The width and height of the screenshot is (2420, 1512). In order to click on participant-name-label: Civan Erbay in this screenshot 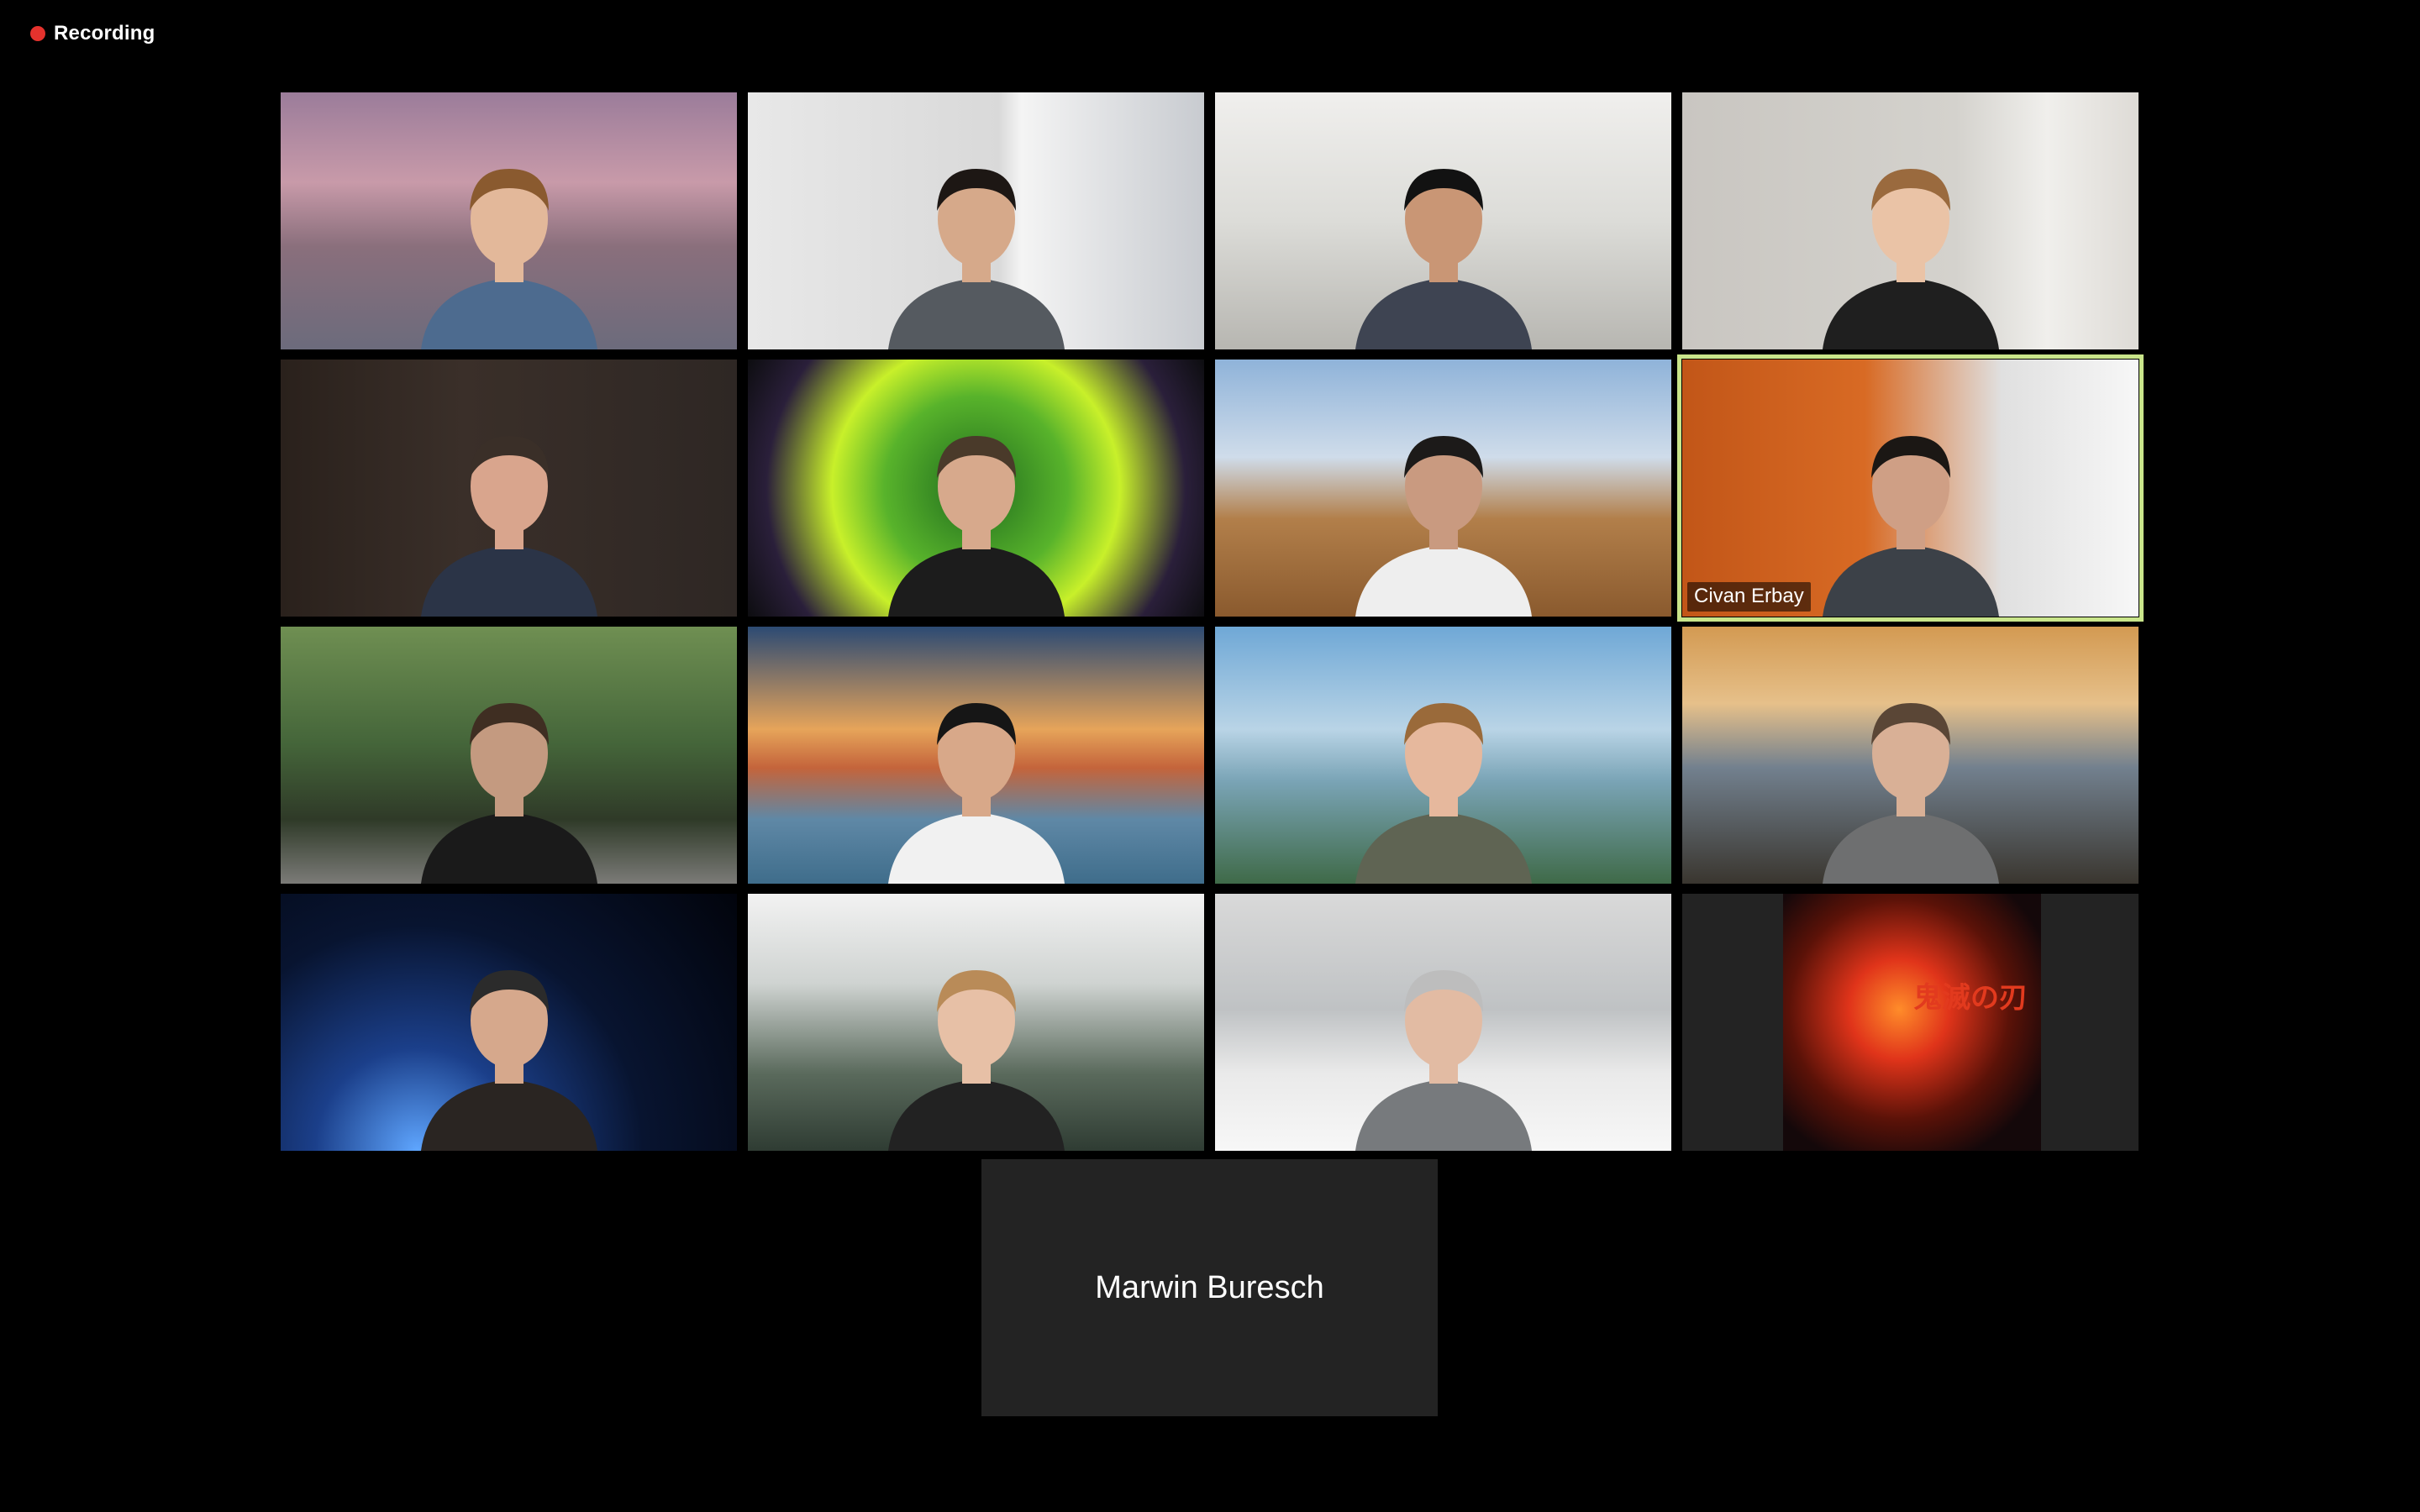, I will do `click(1749, 597)`.